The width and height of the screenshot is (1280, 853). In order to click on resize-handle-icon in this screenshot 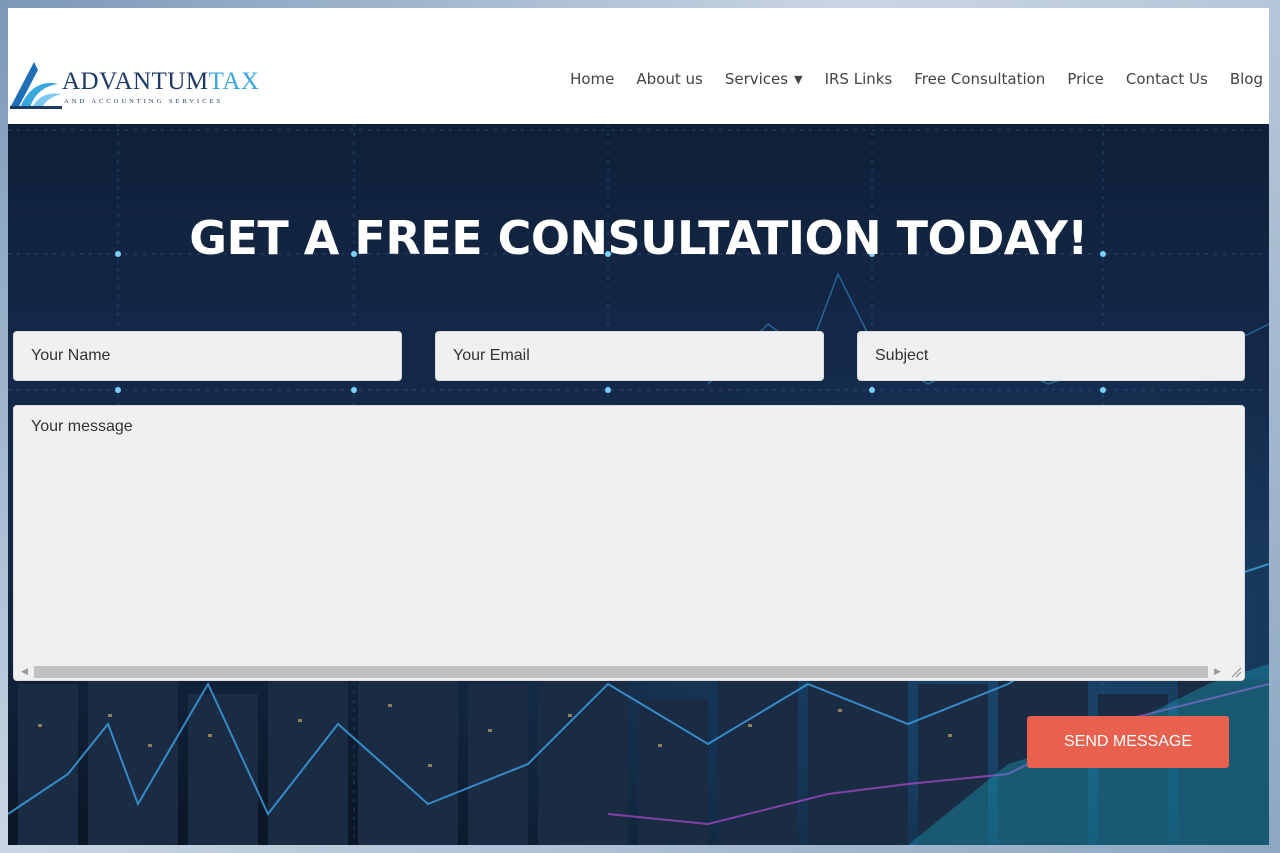, I will do `click(1236, 672)`.